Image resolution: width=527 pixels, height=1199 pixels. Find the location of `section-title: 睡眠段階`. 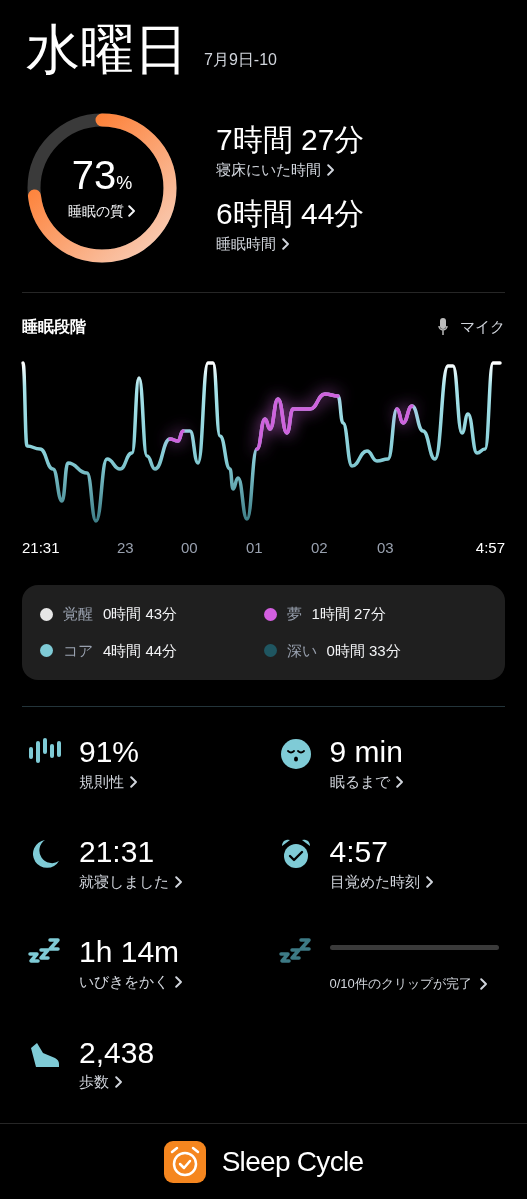

section-title: 睡眠段階 is located at coordinates (54, 327).